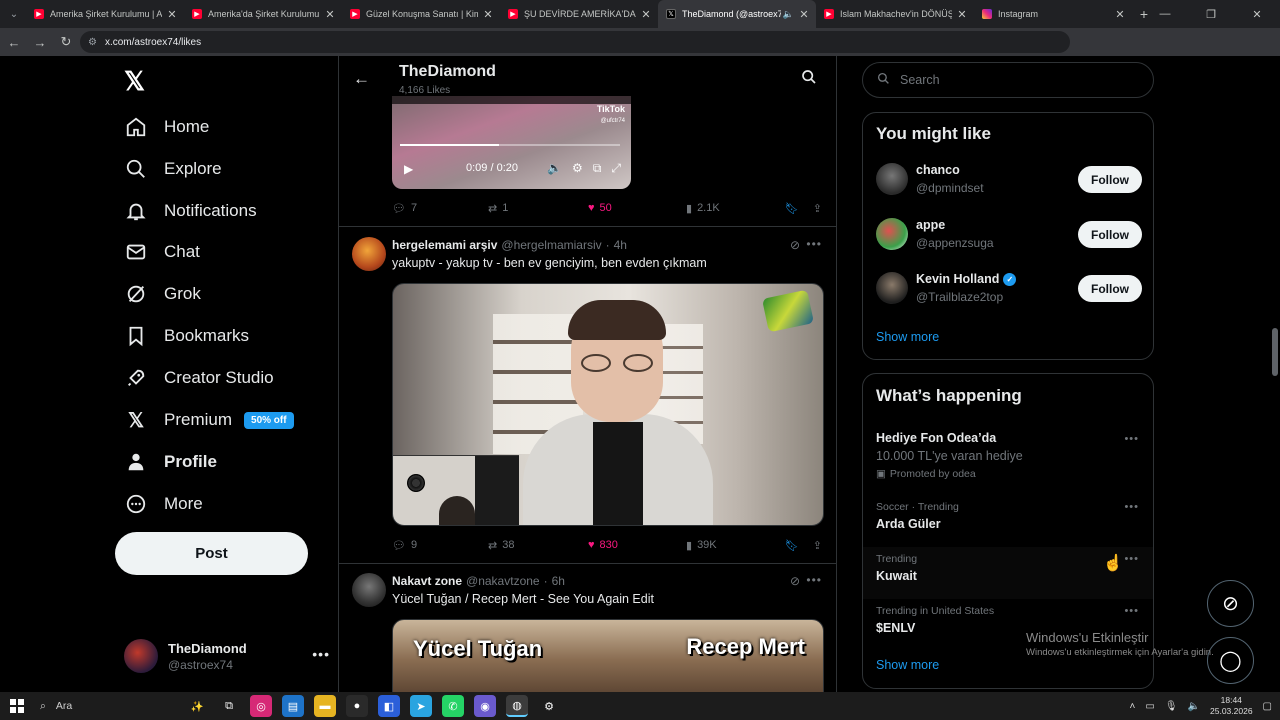  Describe the element at coordinates (1133, 706) in the screenshot. I see `chevron-up-icon: ˄` at that location.